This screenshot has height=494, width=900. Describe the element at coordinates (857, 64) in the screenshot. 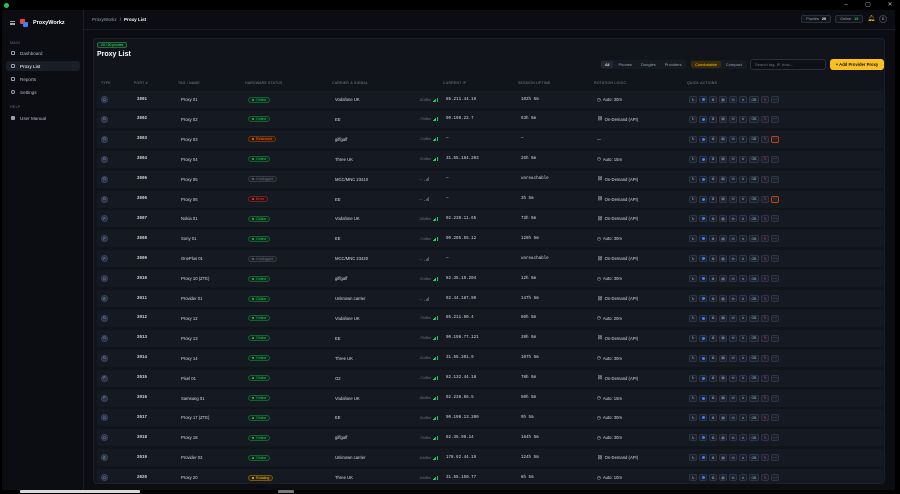

I see `add-provider-proxy-button: + Add Provider Proxy` at that location.